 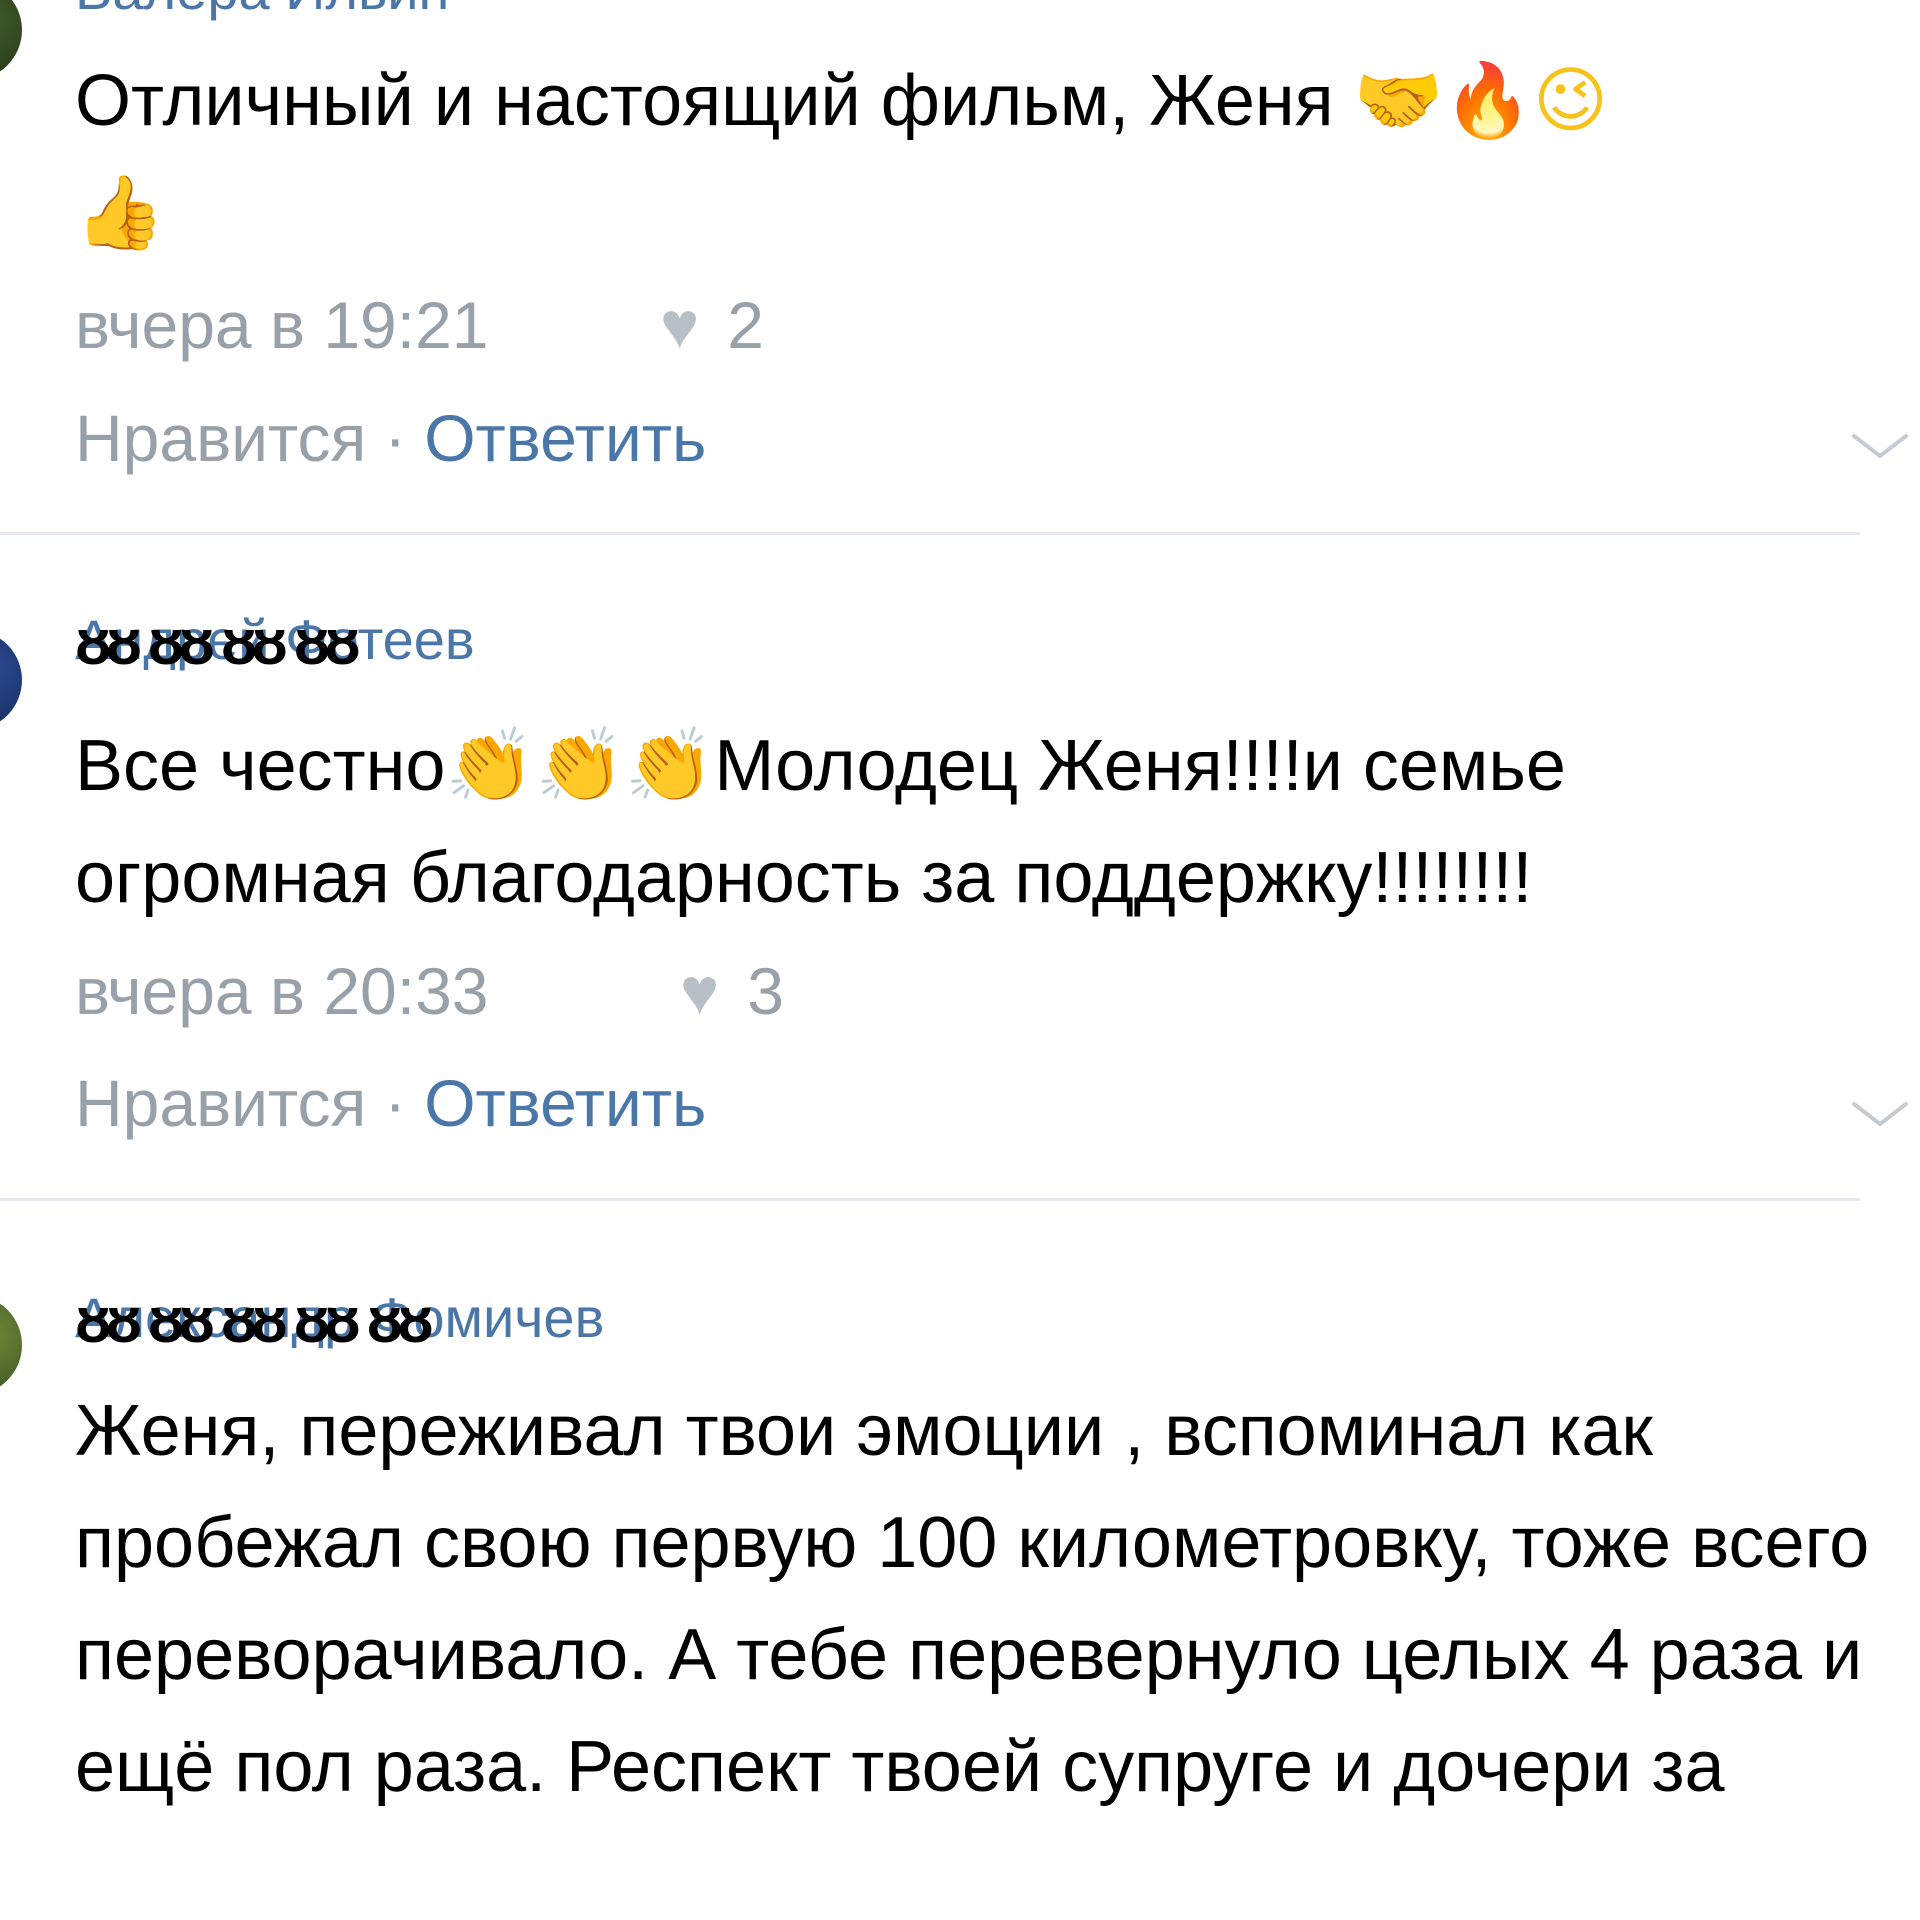 I want to click on comment-text: Отличный и настоящий фильм, Женя 🤝🔥😉 👍, so click(x=975, y=157).